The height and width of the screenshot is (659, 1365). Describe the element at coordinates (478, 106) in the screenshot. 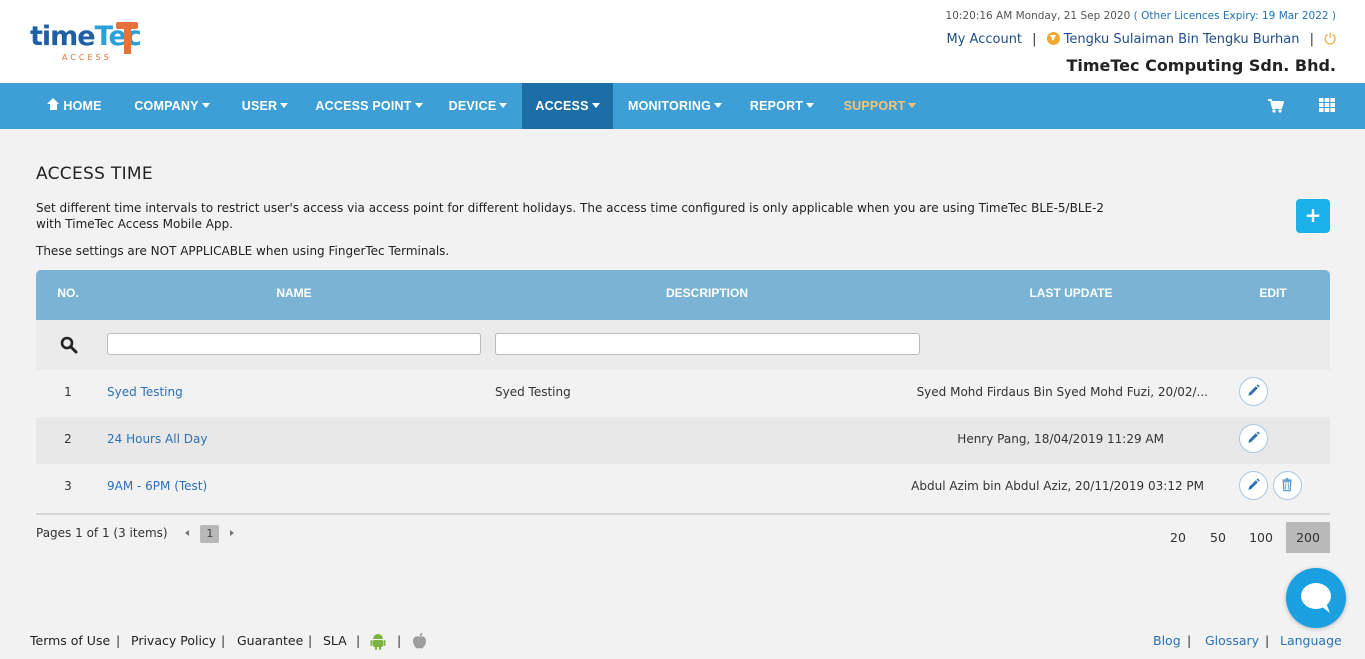

I see `nav-device: DEVICE` at that location.